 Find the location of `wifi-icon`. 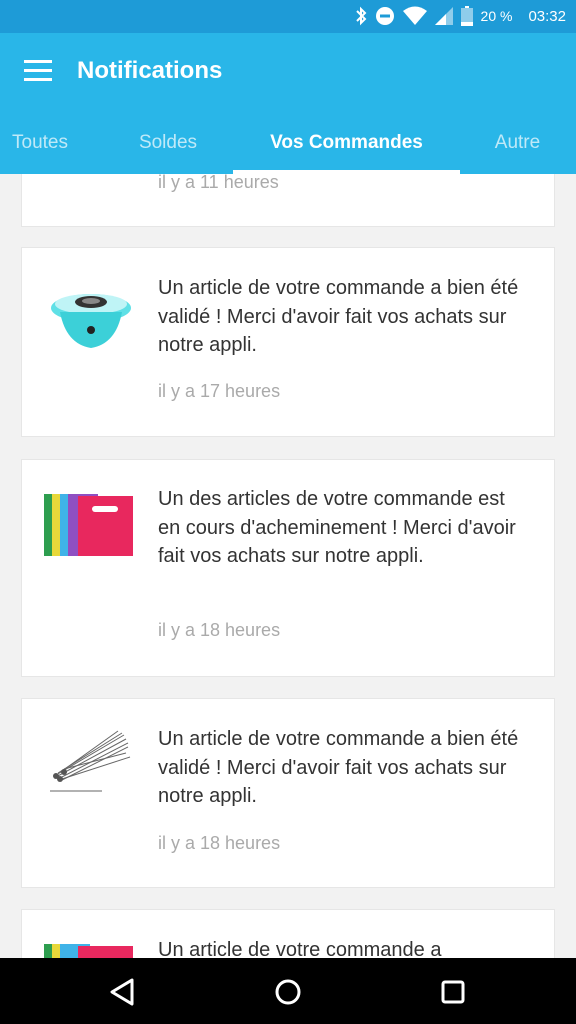

wifi-icon is located at coordinates (414, 15).